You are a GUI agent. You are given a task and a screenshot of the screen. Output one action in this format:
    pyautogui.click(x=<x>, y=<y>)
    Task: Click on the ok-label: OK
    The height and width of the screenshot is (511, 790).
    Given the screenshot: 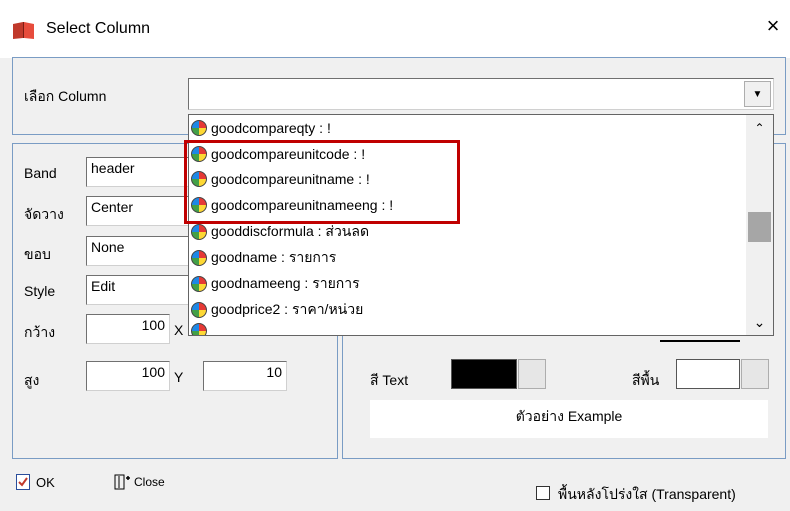 What is the action you would take?
    pyautogui.click(x=45, y=482)
    